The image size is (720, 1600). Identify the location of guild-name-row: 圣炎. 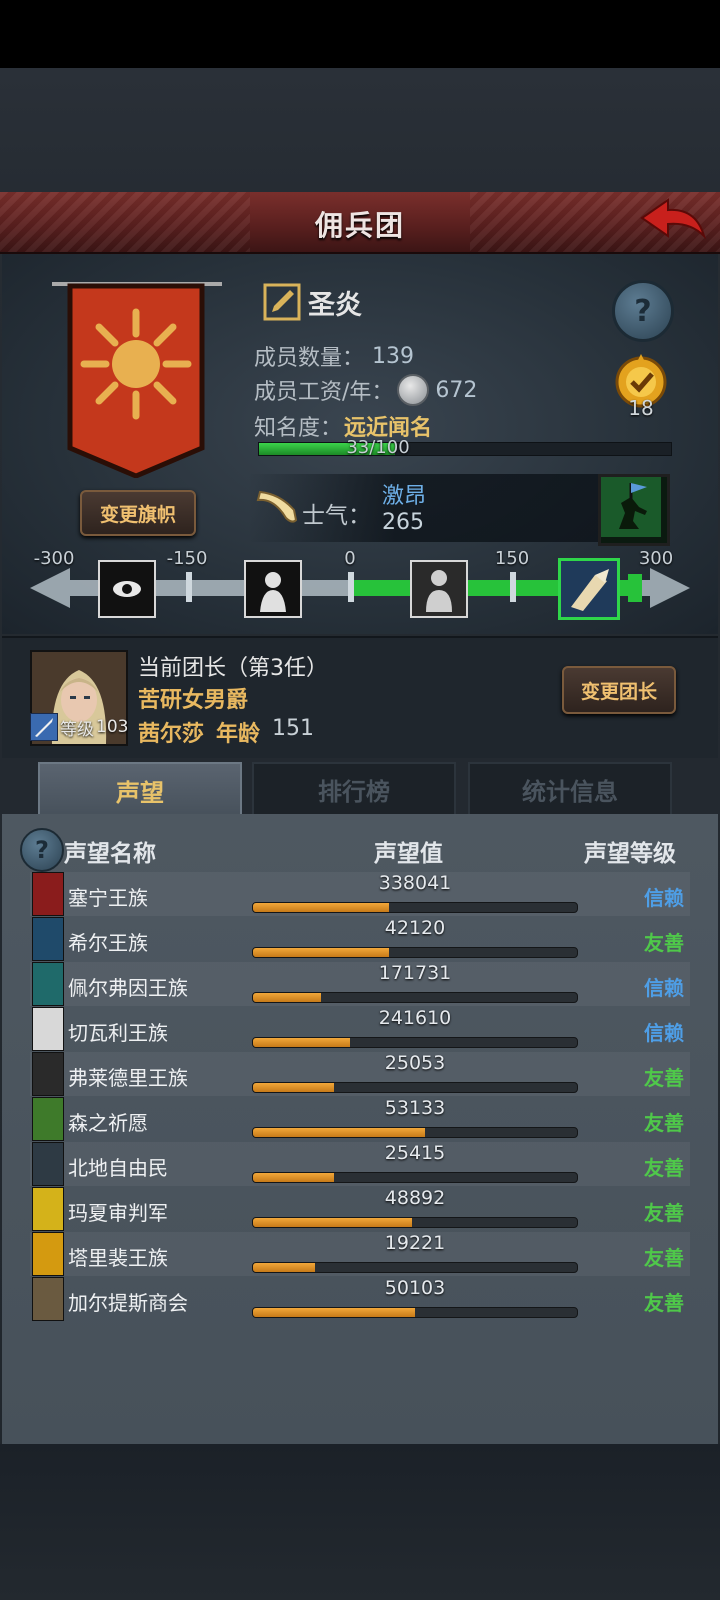
(312, 302).